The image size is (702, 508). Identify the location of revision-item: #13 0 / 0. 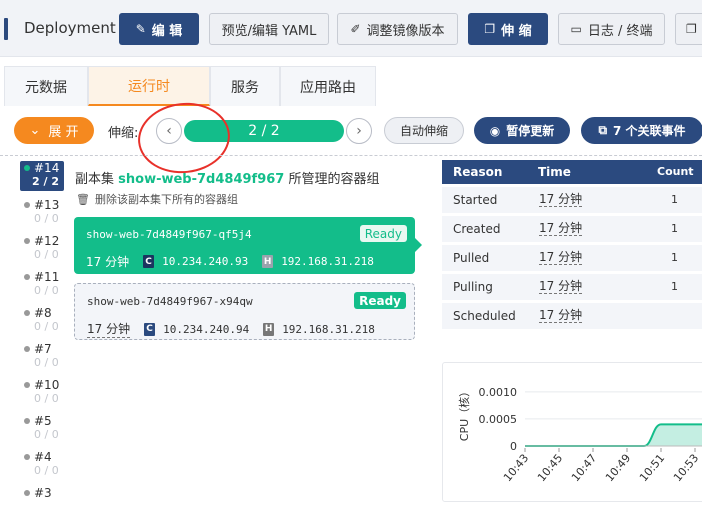
(42, 211).